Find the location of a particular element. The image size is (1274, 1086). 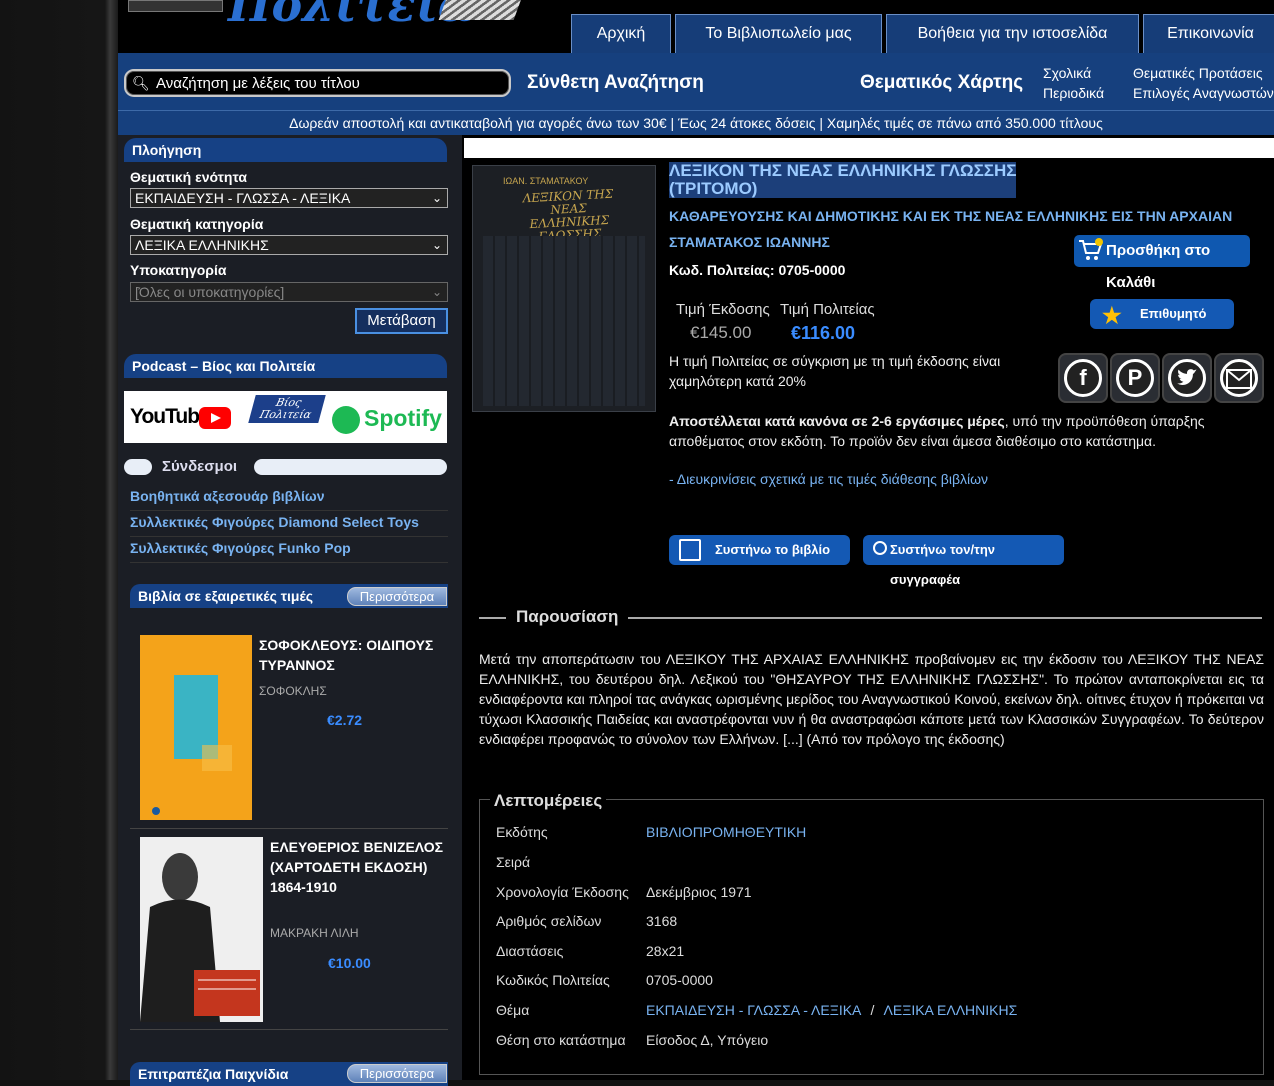

podcast-banner: YouTube Βίος Πολιτεία Spotify is located at coordinates (285, 417).